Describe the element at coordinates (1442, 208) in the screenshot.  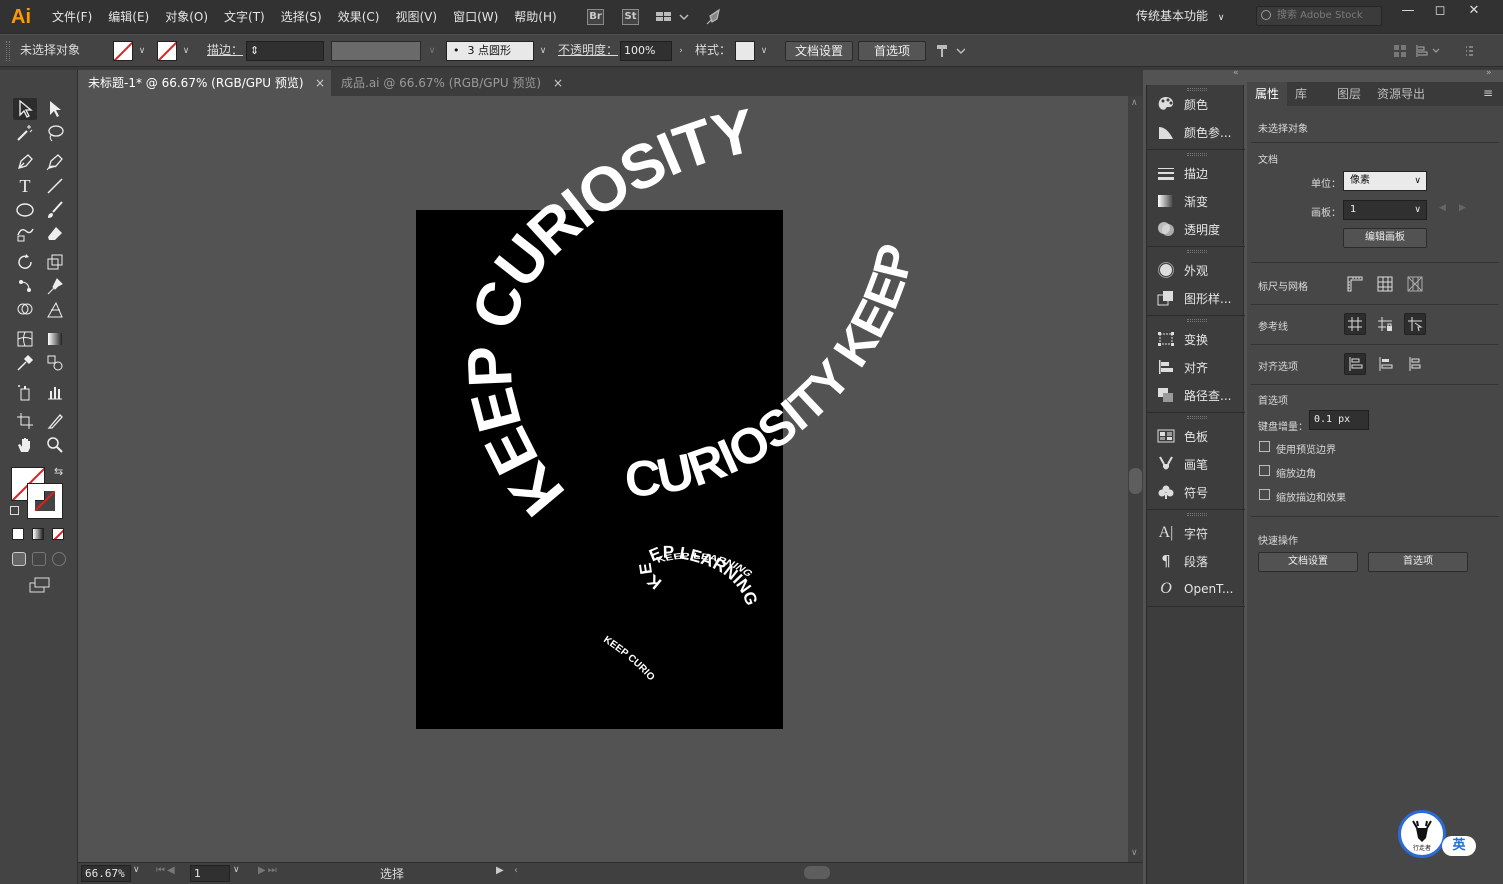
I see `artboard-prev-icon: ◀` at that location.